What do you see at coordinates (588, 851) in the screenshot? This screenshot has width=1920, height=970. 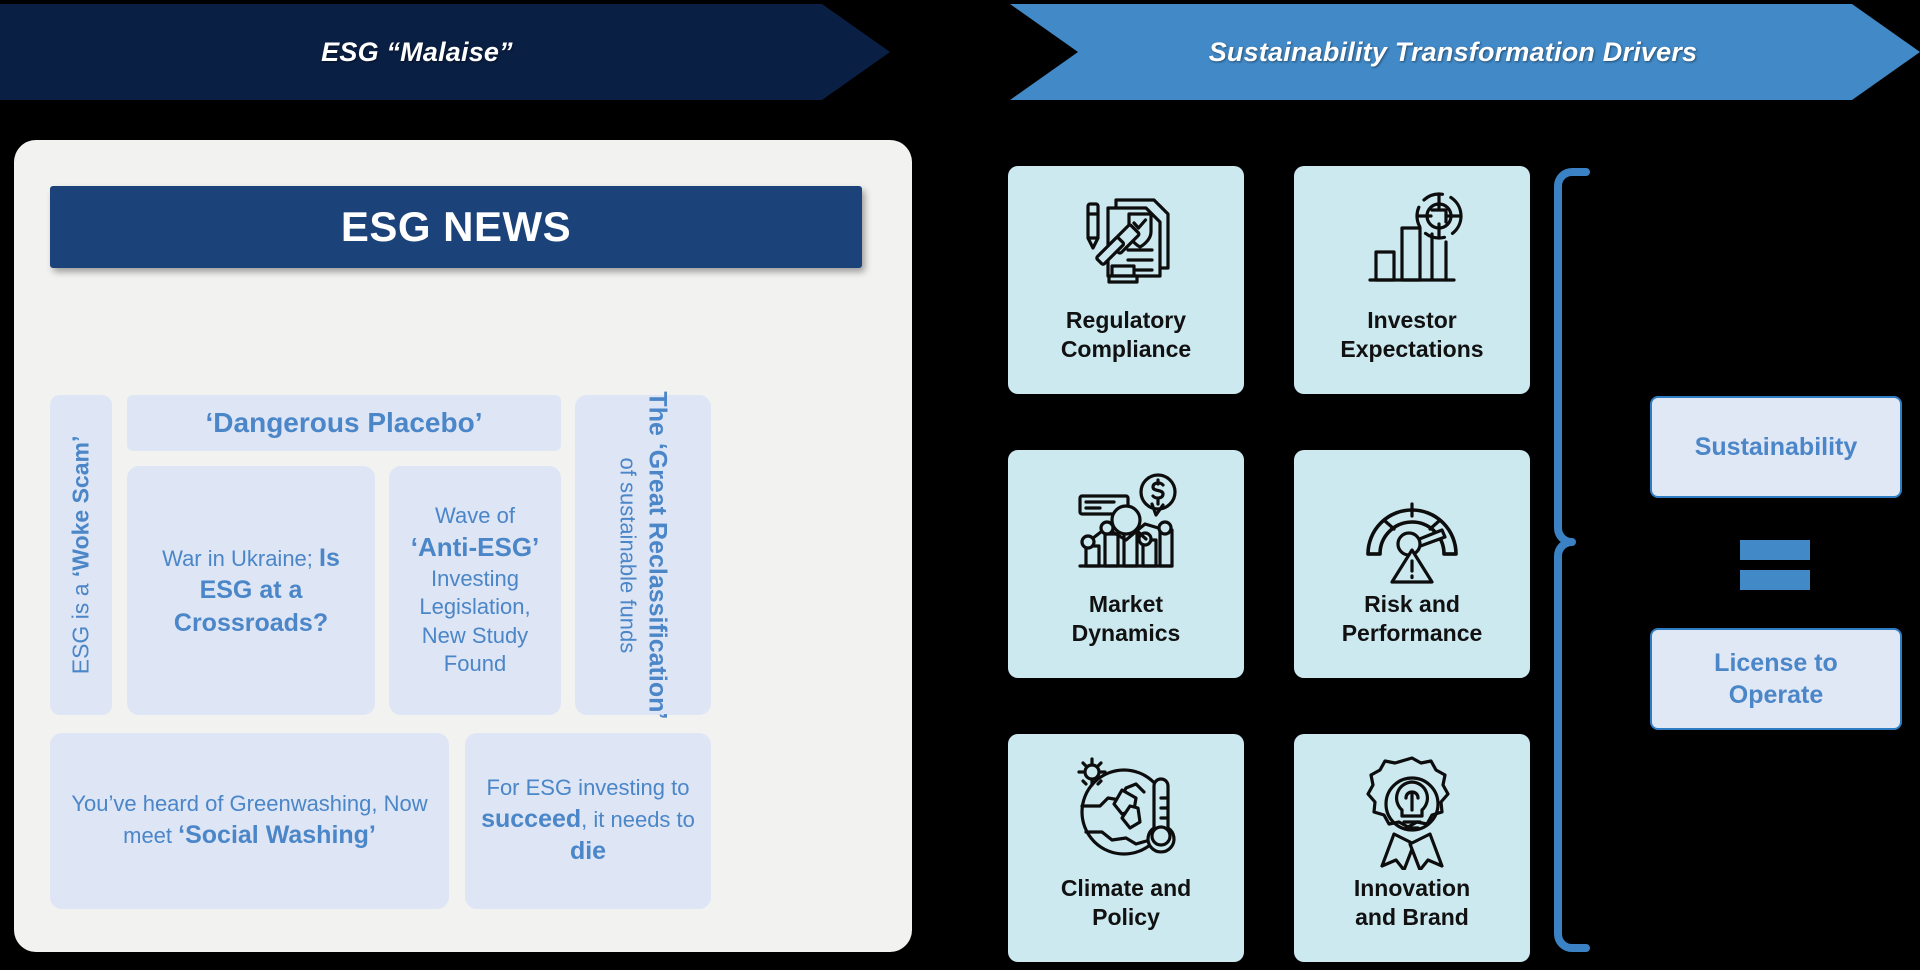 I see `succeed-bold-2: die` at bounding box center [588, 851].